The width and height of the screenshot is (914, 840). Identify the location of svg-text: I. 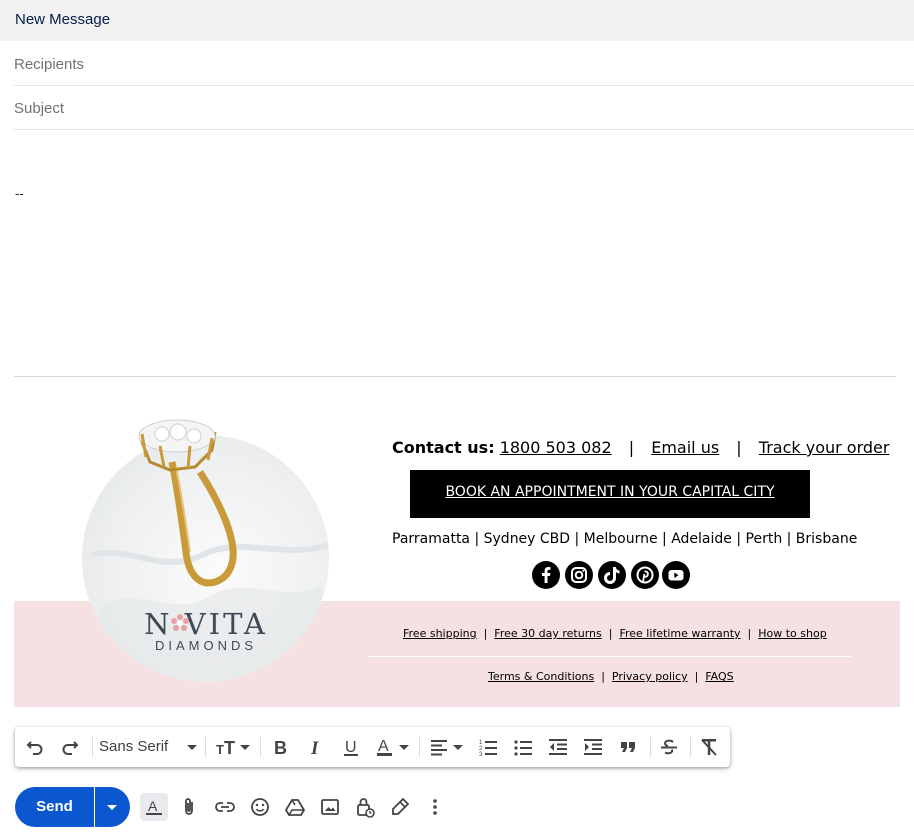
(314, 747).